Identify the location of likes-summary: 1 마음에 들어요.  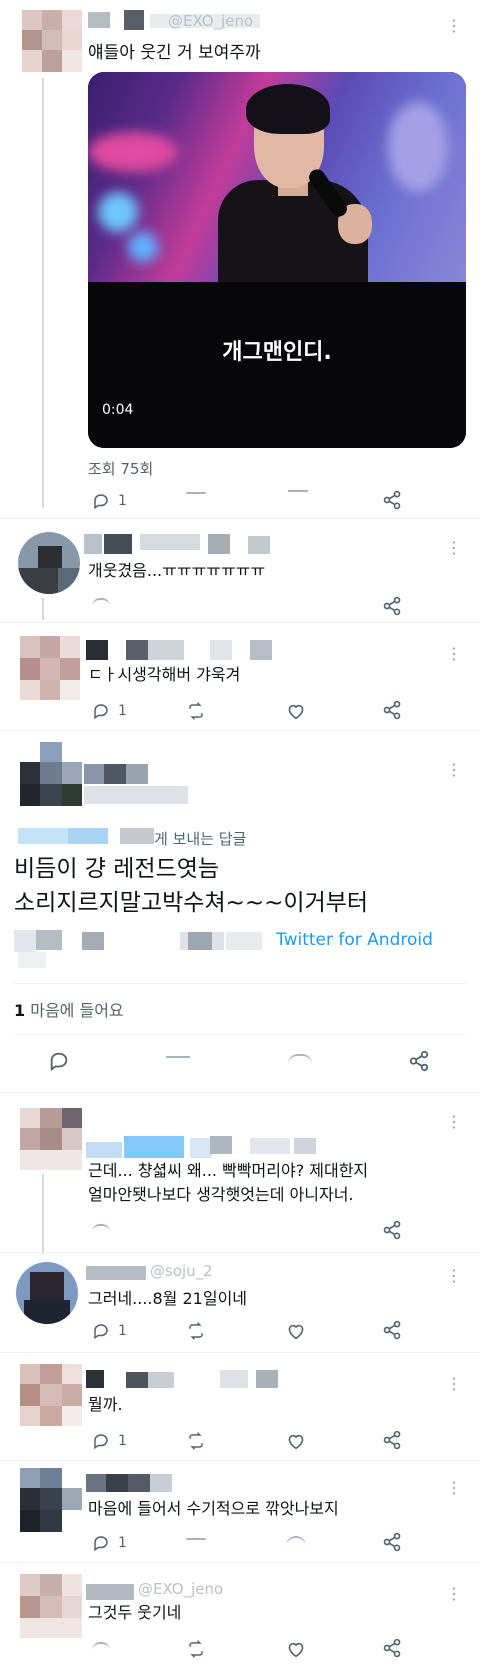
(69, 1009).